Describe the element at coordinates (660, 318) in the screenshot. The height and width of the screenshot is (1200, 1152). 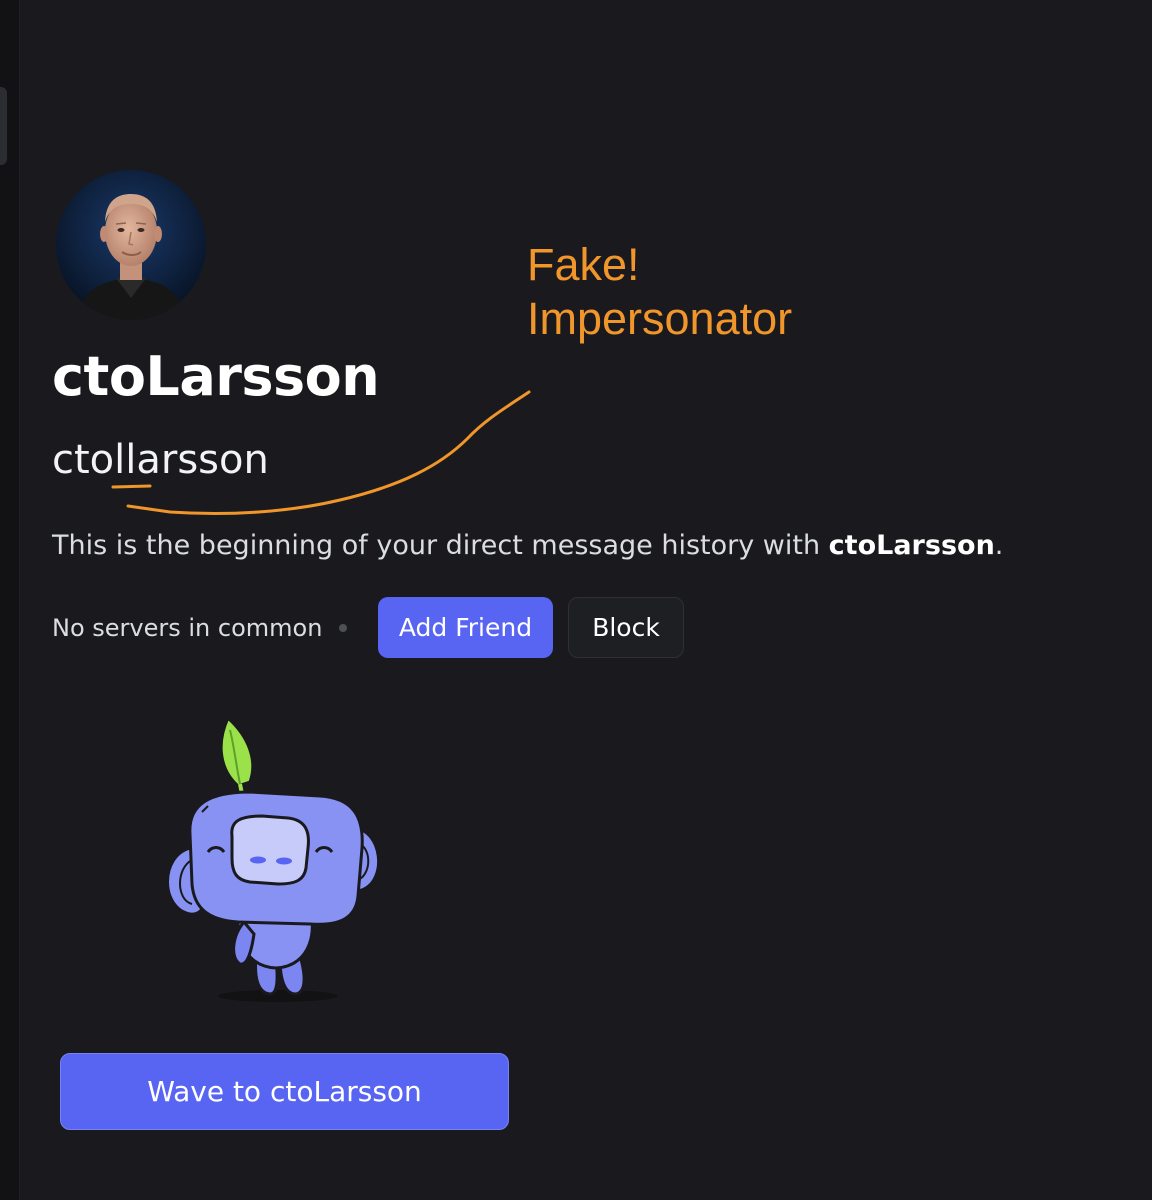
I see `annotation-line-2: Impersonator` at that location.